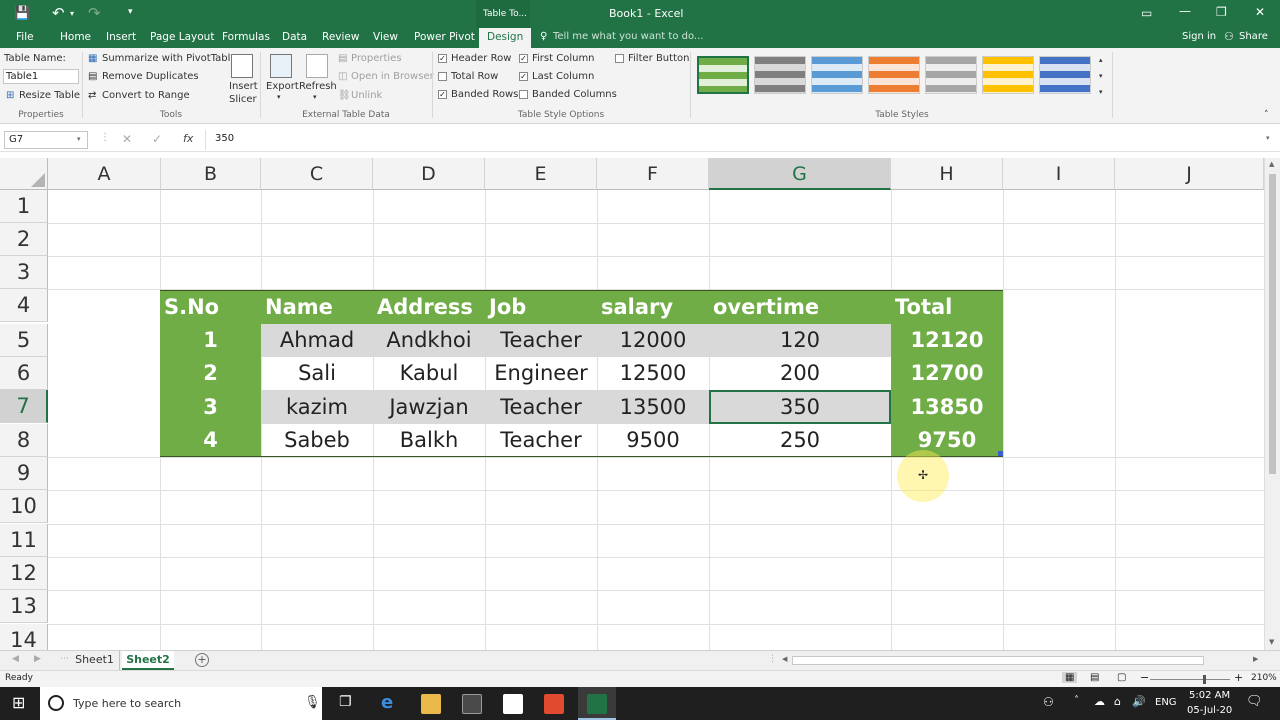  Describe the element at coordinates (541, 440) in the screenshot. I see `table-cell-job: Teacher` at that location.